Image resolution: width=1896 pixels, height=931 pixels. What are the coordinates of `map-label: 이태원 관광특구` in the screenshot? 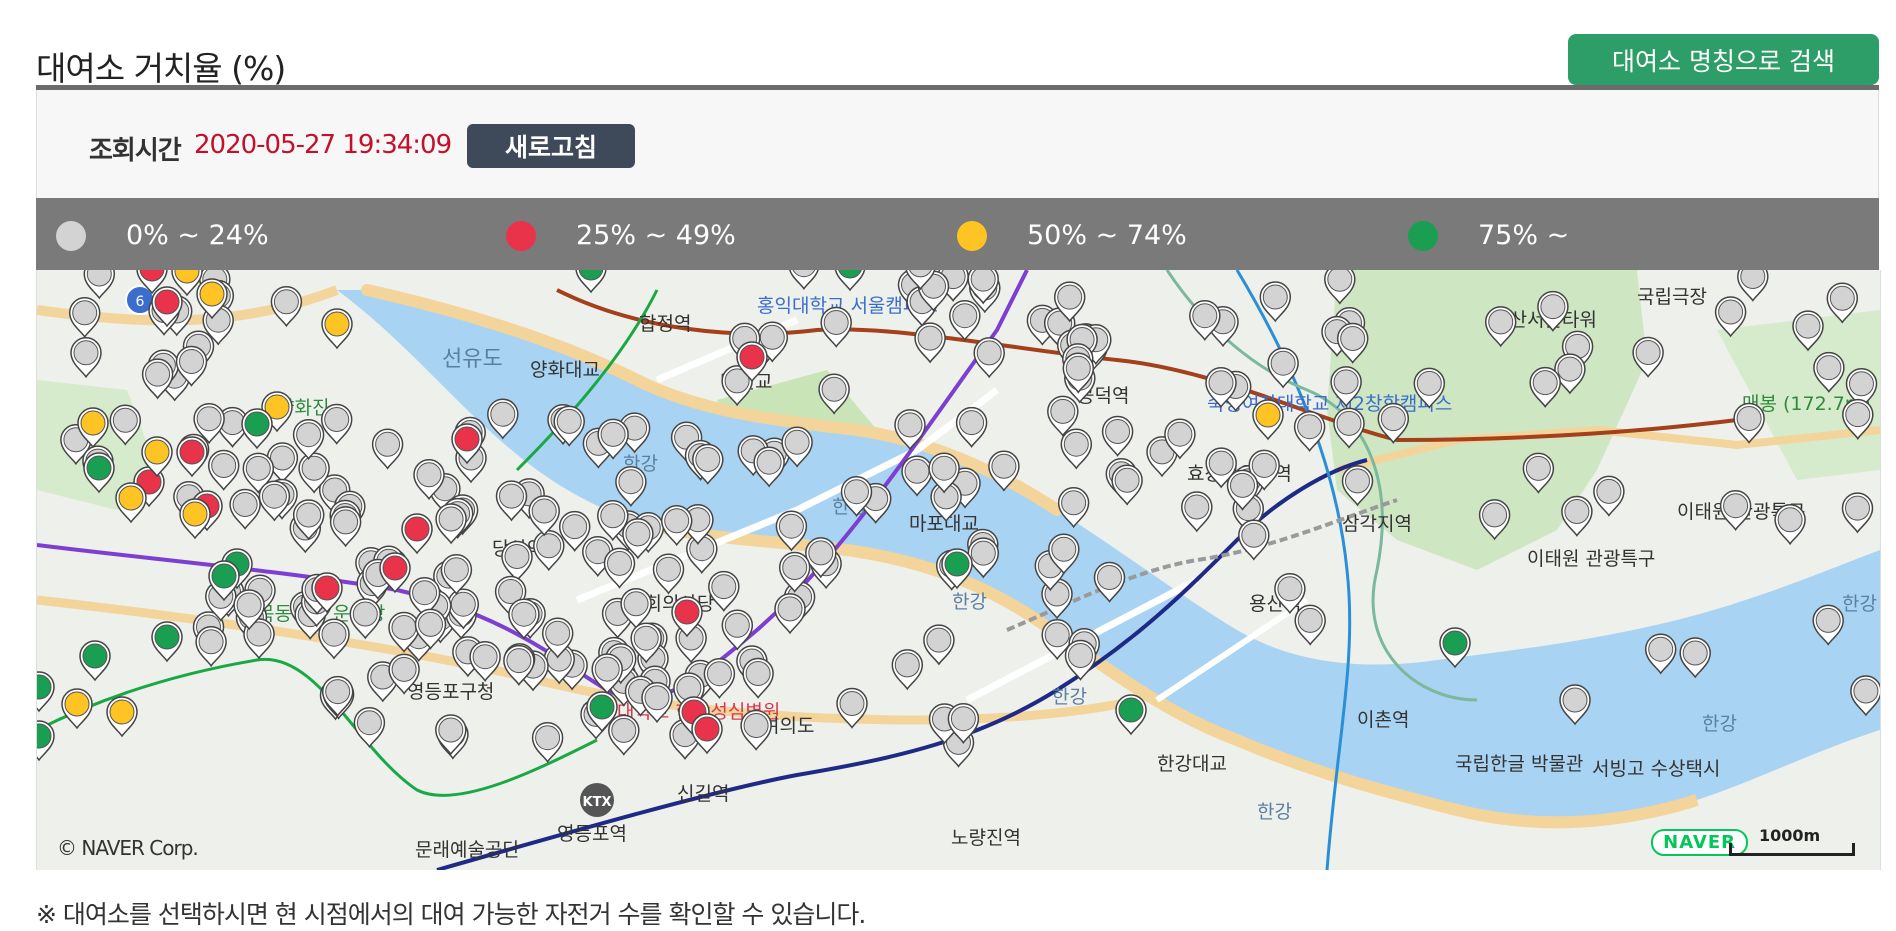 It's located at (1591, 559).